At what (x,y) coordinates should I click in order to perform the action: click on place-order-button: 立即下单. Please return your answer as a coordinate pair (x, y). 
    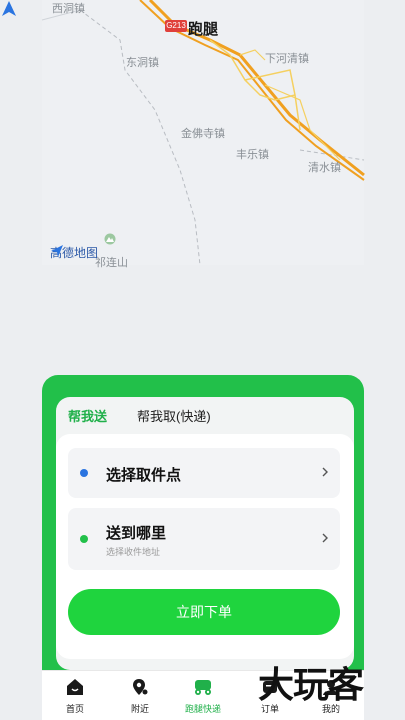
    Looking at the image, I should click on (204, 612).